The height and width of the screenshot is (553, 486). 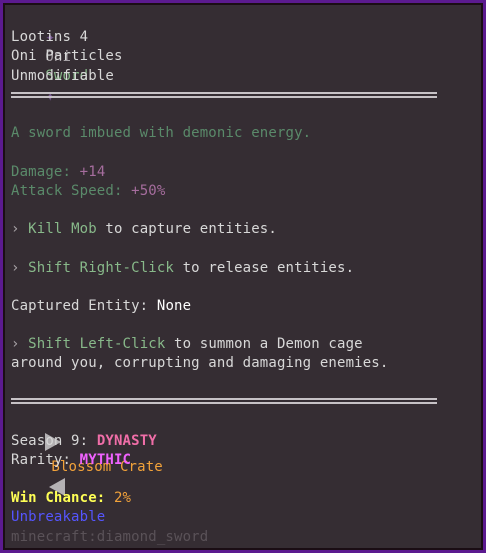 I want to click on season-value: DYNASTY, so click(x=126, y=441).